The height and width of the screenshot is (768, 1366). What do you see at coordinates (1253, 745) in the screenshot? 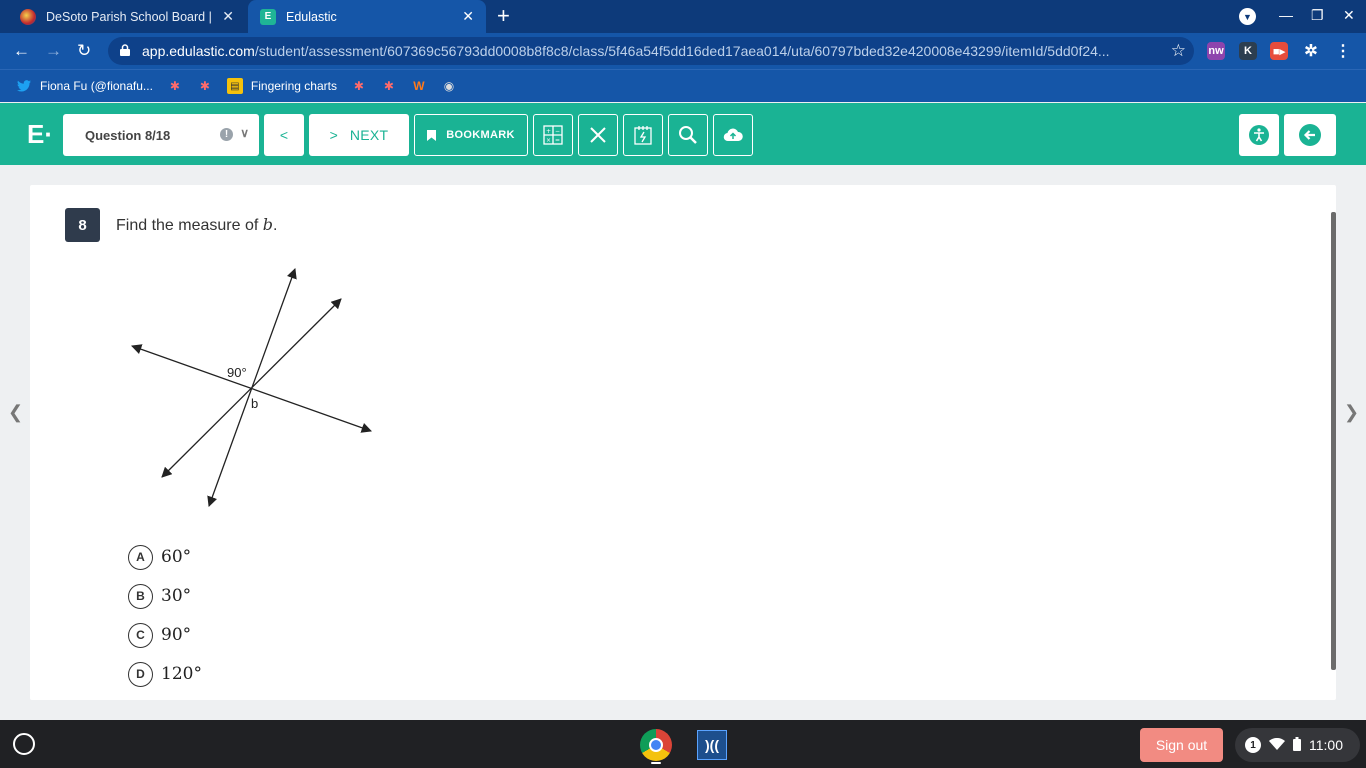
I see `notification-count-badge: 1` at bounding box center [1253, 745].